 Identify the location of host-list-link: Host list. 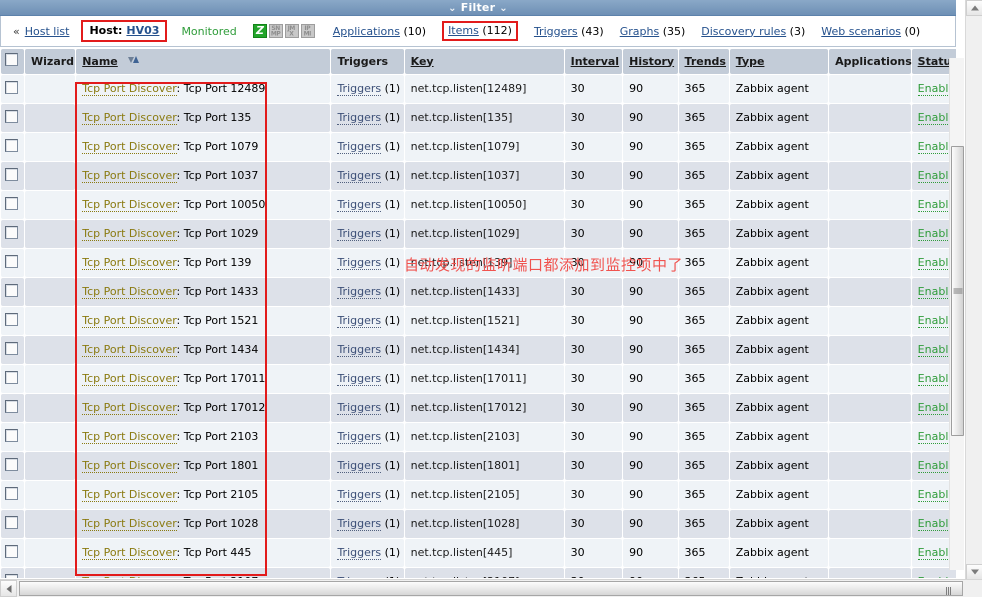
(47, 31).